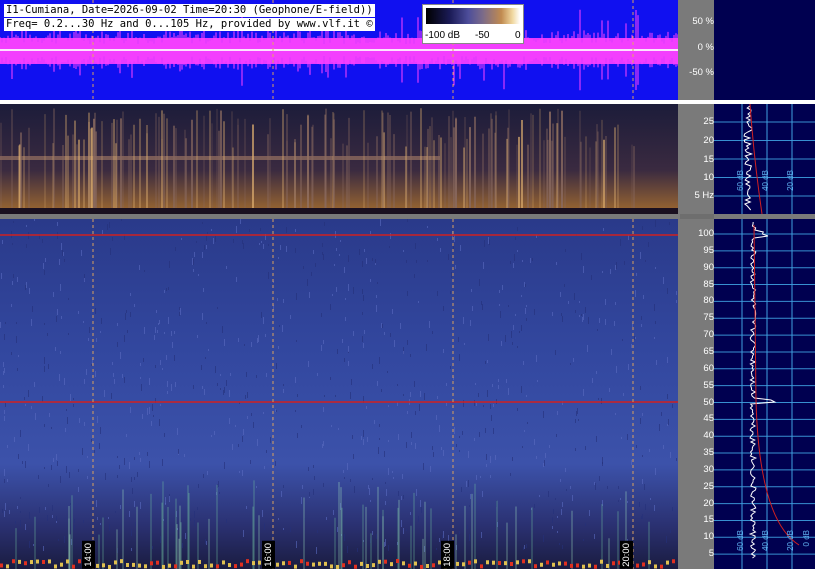  What do you see at coordinates (696, 50) in the screenshot?
I see `waveform-scale: 50 % 0 % -50 %` at bounding box center [696, 50].